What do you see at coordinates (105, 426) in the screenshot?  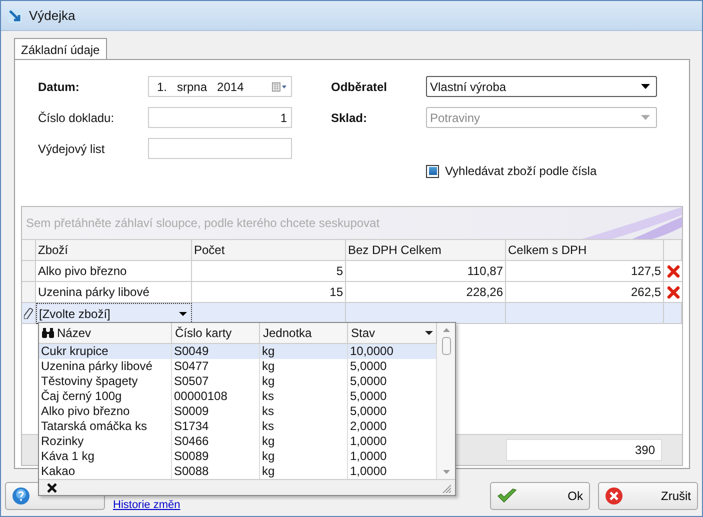 I see `list-cell: Tatarská omáčka ks` at bounding box center [105, 426].